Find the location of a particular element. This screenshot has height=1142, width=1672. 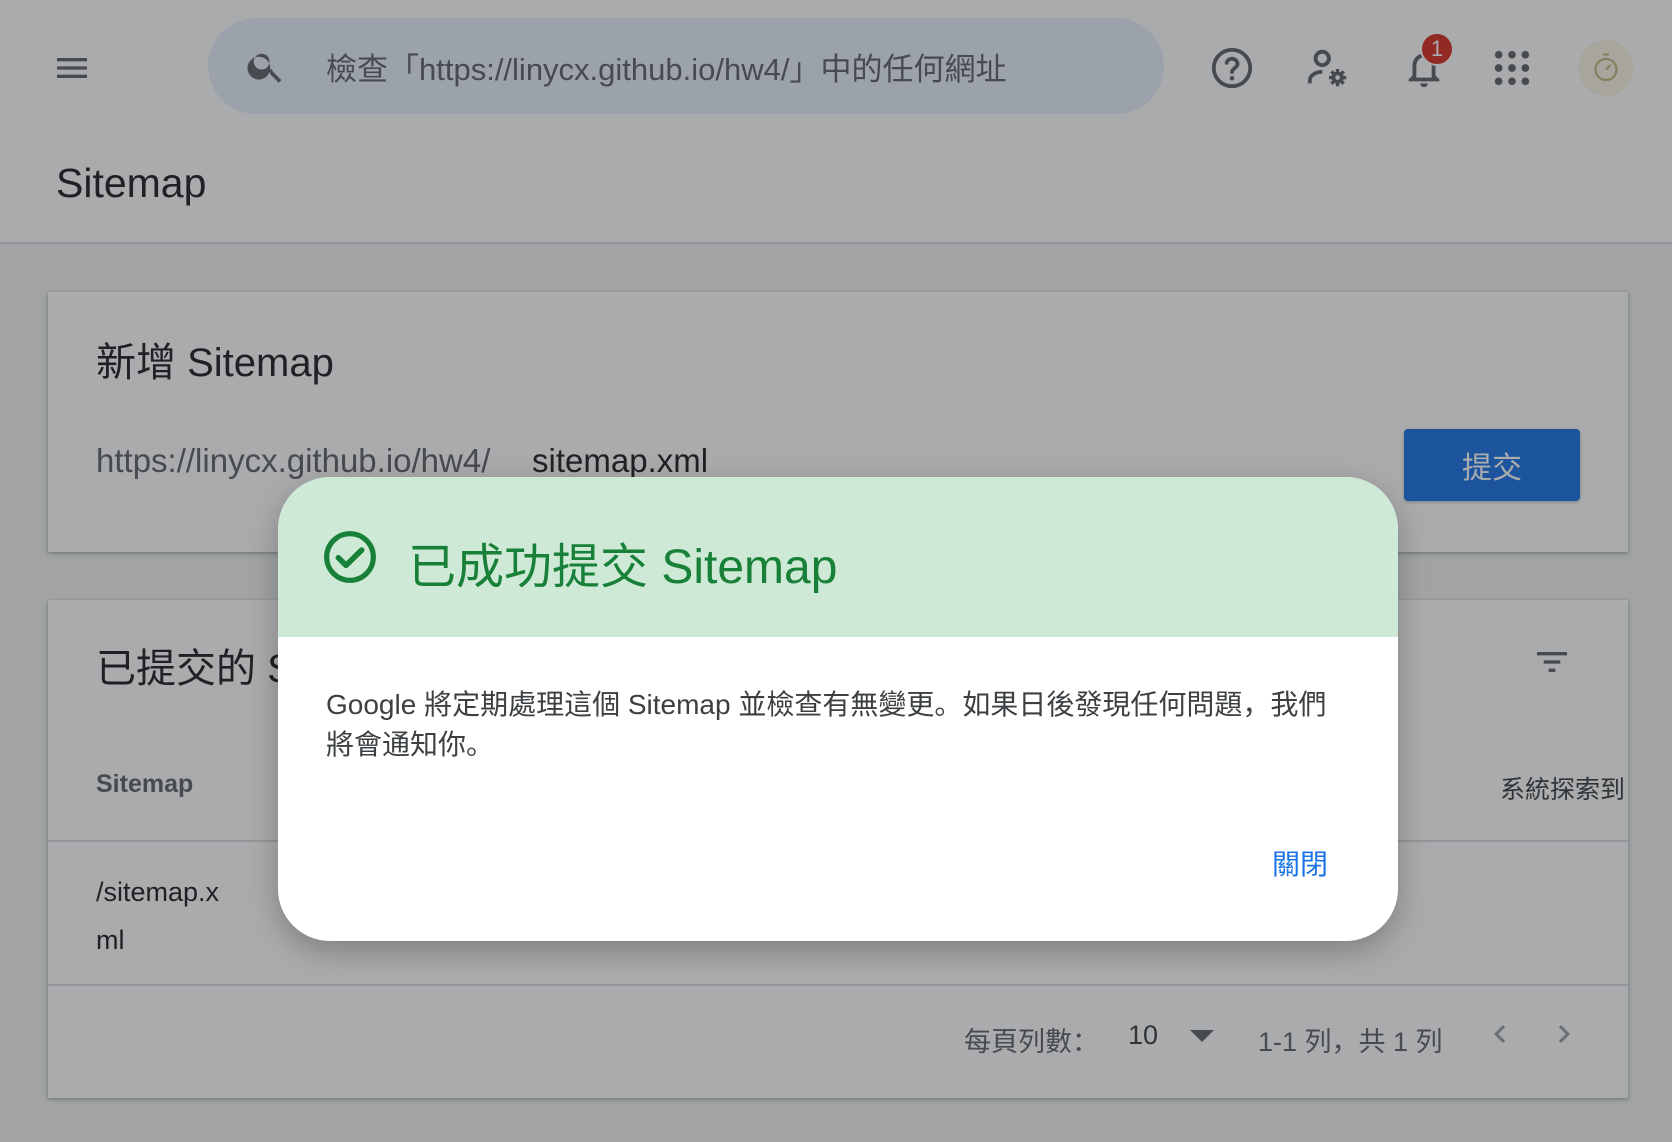

dialog-header: 已成功提交 Sitemap is located at coordinates (838, 557).